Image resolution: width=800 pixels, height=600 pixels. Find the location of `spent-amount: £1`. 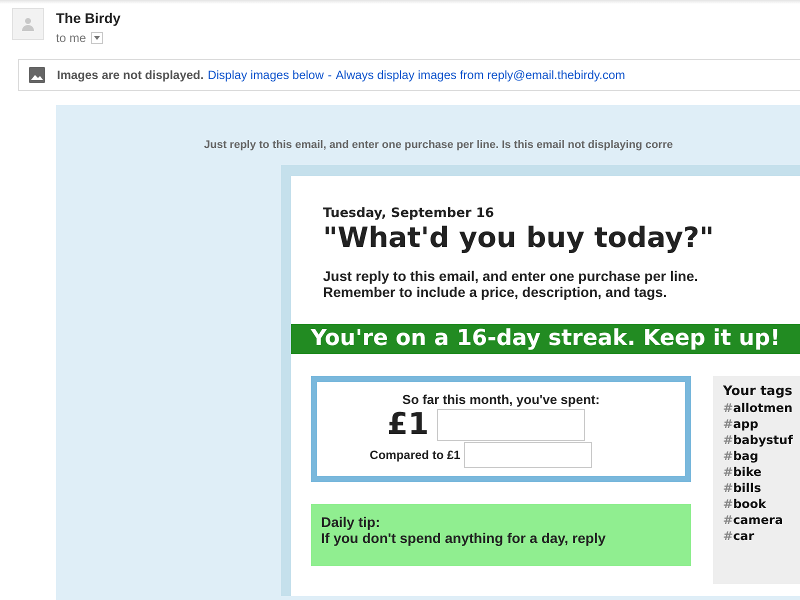

spent-amount: £1 is located at coordinates (408, 424).